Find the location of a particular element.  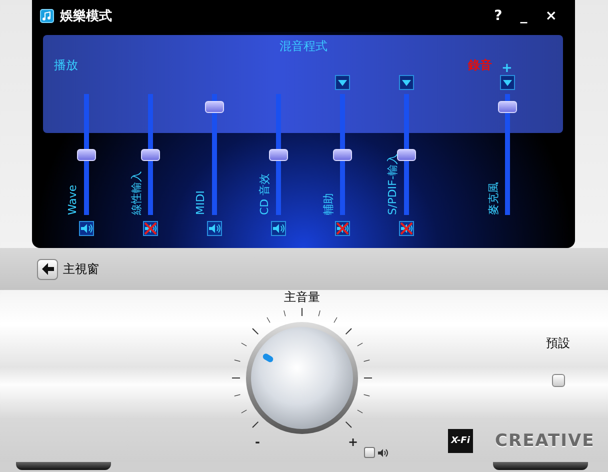

back-button: 主視窗 is located at coordinates (68, 269).